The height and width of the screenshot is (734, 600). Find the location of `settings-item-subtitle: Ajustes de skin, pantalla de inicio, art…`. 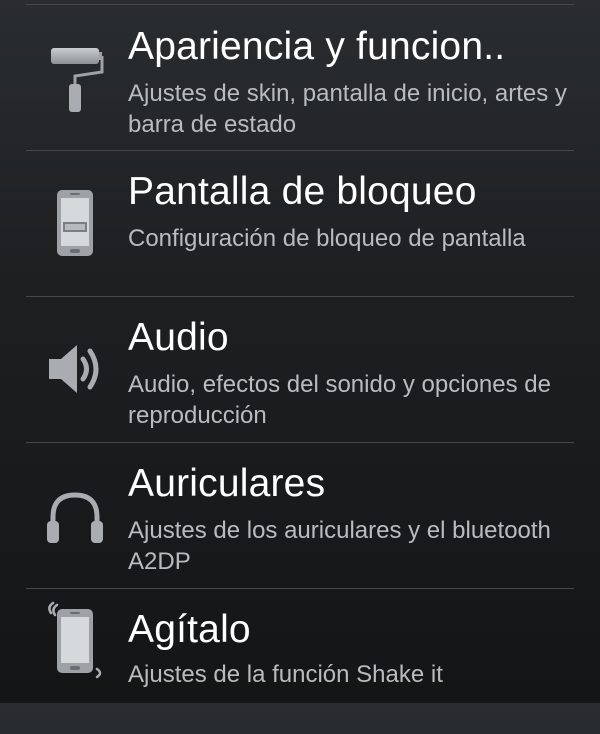

settings-item-subtitle: Ajustes de skin, pantalla de inicio, art… is located at coordinates (347, 109).